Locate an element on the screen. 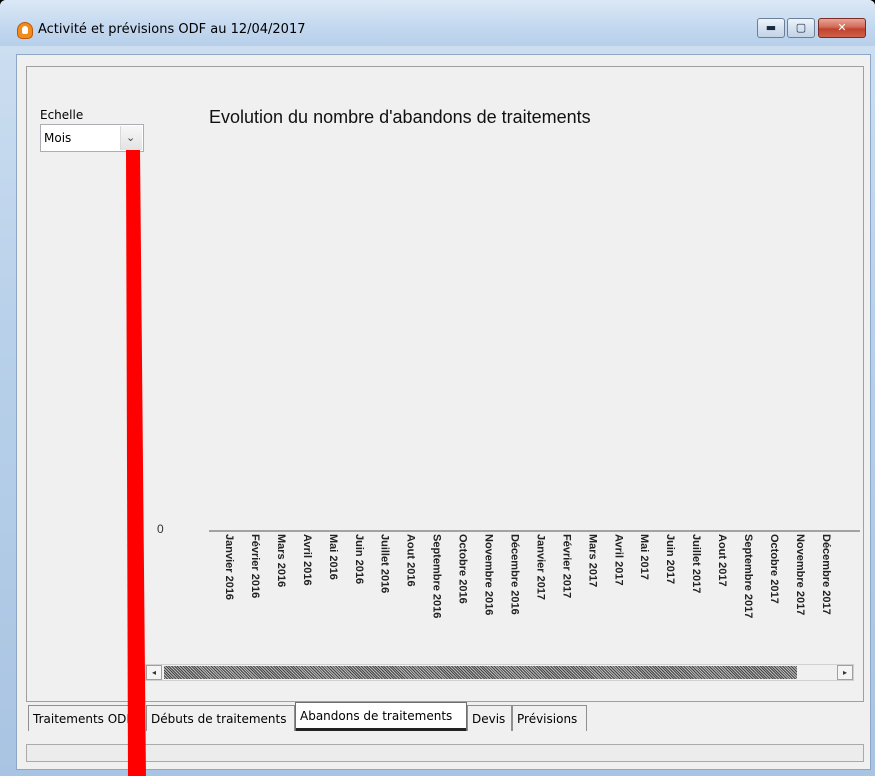 The height and width of the screenshot is (776, 875). arrow-left-icon: ◂ is located at coordinates (153, 672).